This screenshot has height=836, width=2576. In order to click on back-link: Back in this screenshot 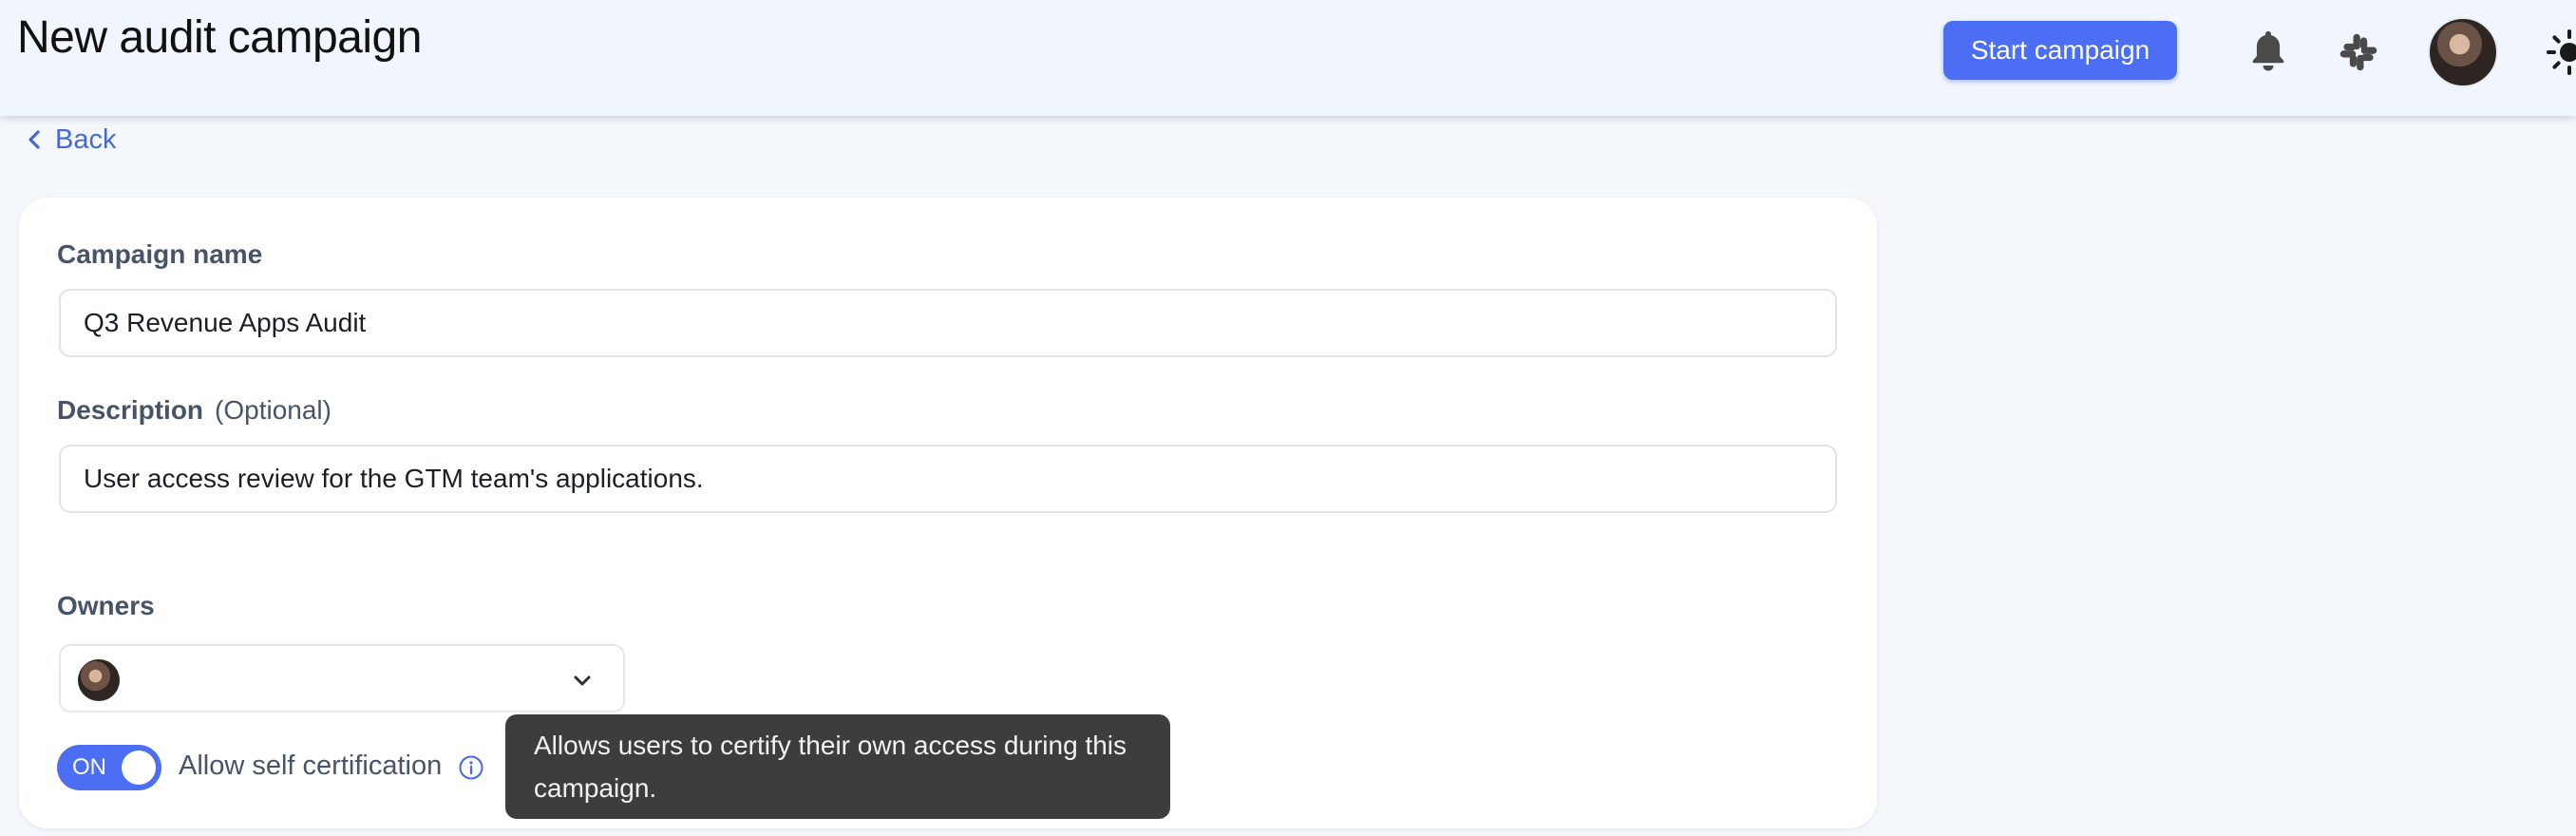, I will do `click(71, 140)`.